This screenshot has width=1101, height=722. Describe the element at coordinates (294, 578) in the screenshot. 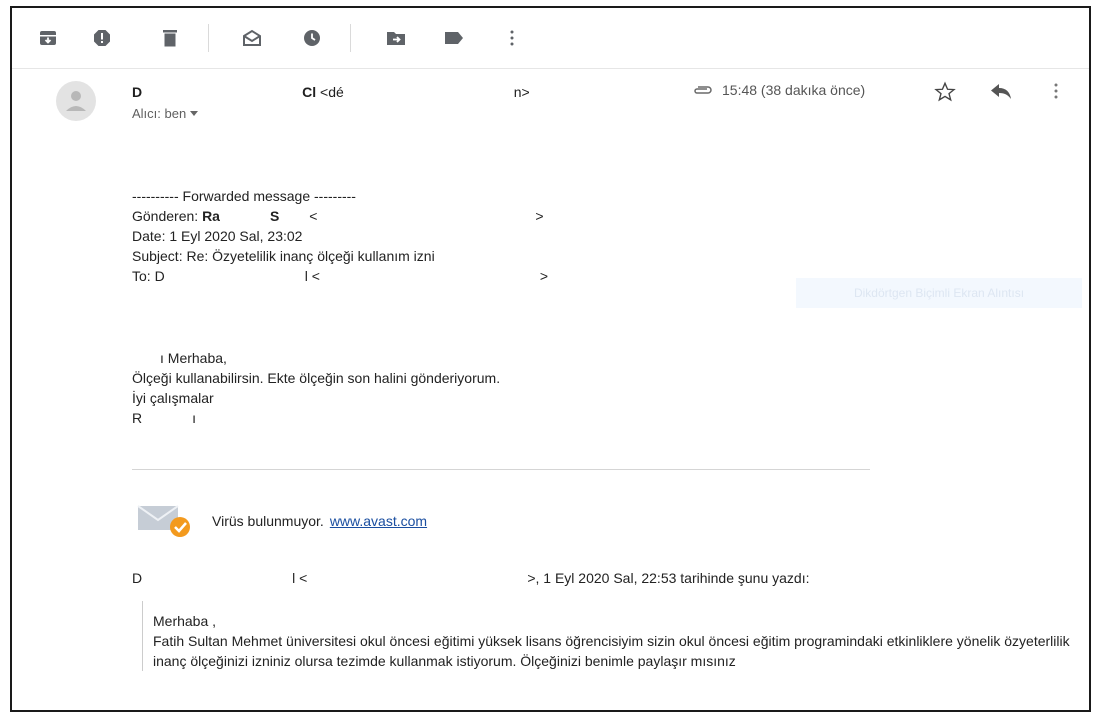

I see `quote-name-tail: l` at that location.